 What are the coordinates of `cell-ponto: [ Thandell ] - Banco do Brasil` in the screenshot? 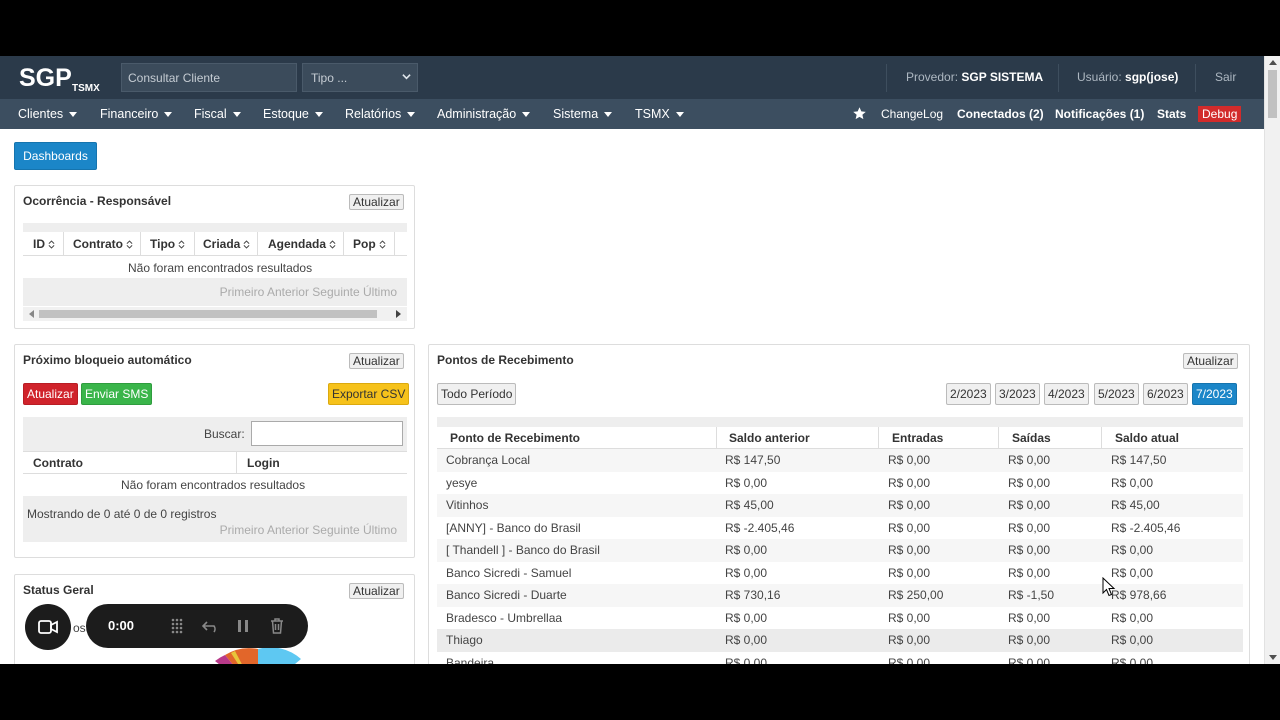 It's located at (523, 550).